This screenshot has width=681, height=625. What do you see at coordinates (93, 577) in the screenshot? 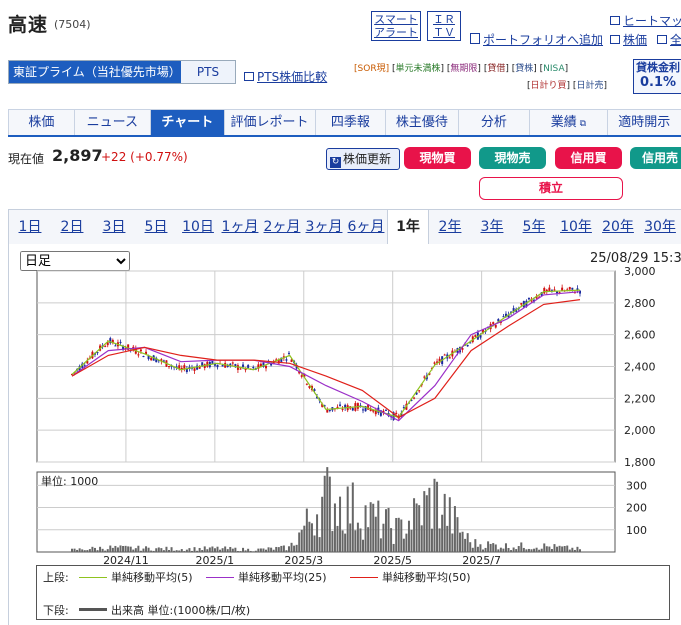
I see `legend-ma5-swatch` at bounding box center [93, 577].